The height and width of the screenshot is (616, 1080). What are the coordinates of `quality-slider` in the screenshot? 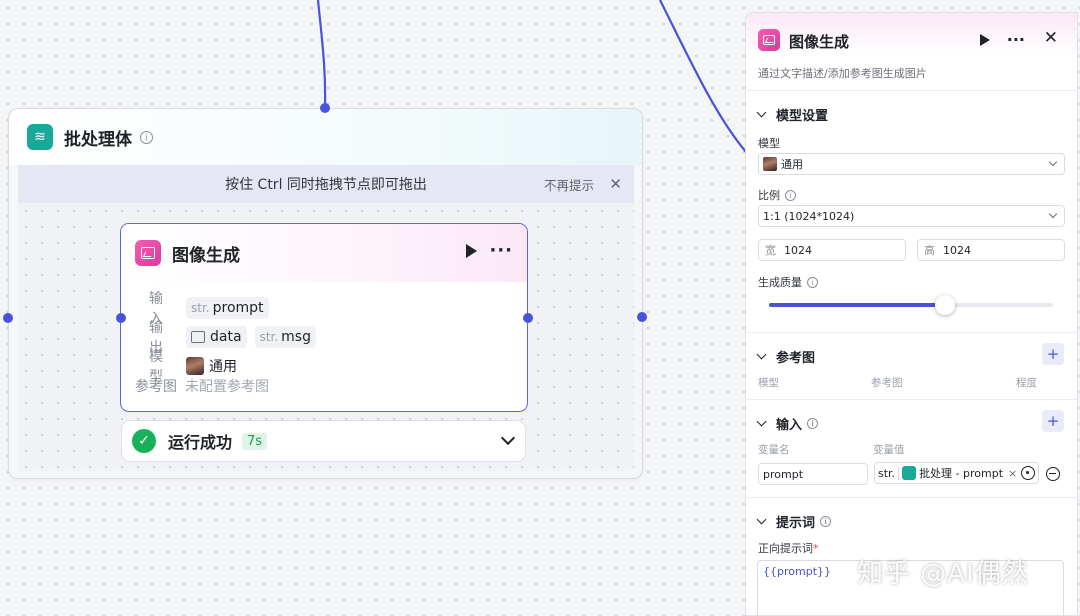 It's located at (911, 305).